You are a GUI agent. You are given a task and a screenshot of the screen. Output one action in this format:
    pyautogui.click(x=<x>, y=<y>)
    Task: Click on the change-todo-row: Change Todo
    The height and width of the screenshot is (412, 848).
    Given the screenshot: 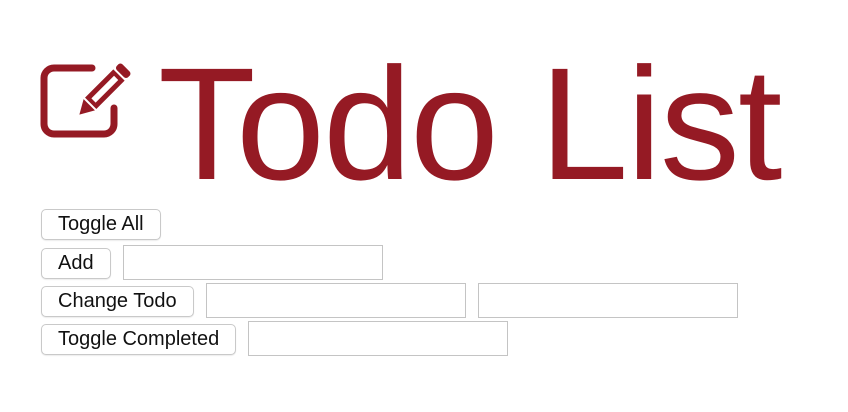 What is the action you would take?
    pyautogui.click(x=389, y=300)
    